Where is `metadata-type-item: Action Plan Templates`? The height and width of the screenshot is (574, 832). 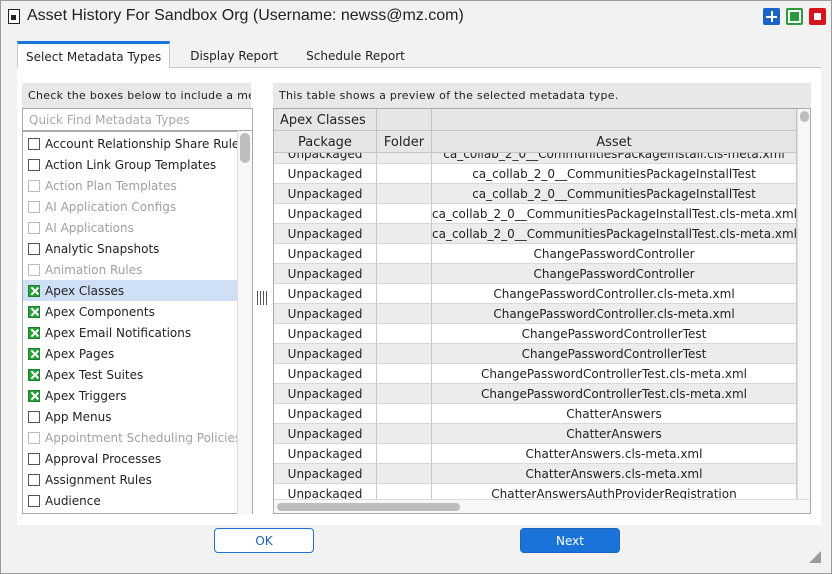
metadata-type-item: Action Plan Templates is located at coordinates (130, 185).